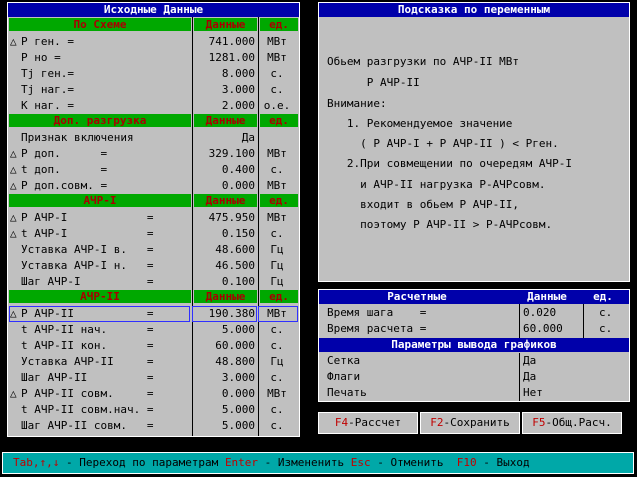 This screenshot has width=637, height=477. I want to click on calc-header: Расчетные Данные ед., so click(474, 297).